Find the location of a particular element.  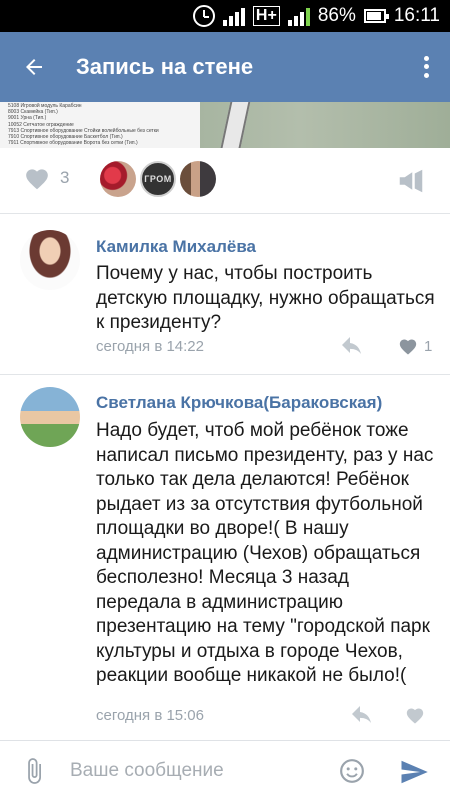

battery-percent: 86% is located at coordinates (336, 15).